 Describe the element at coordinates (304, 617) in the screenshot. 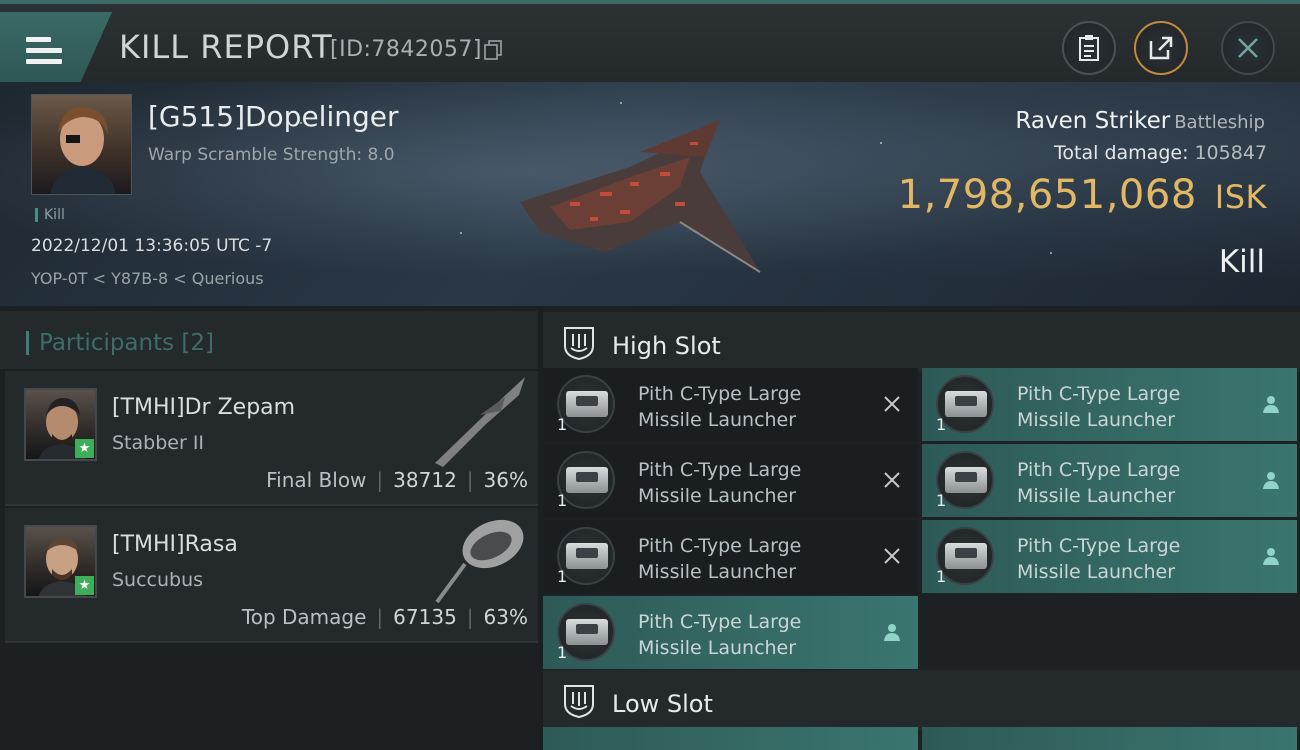

I see `participant-role: Top Damage` at that location.